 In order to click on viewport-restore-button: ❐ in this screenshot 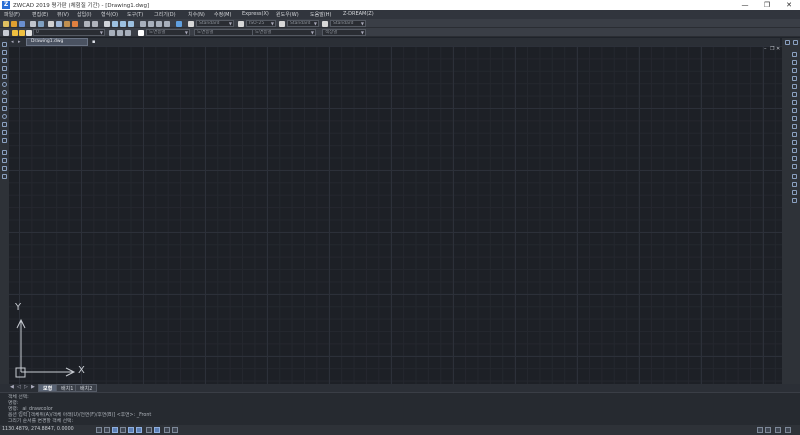, I will do `click(772, 49)`.